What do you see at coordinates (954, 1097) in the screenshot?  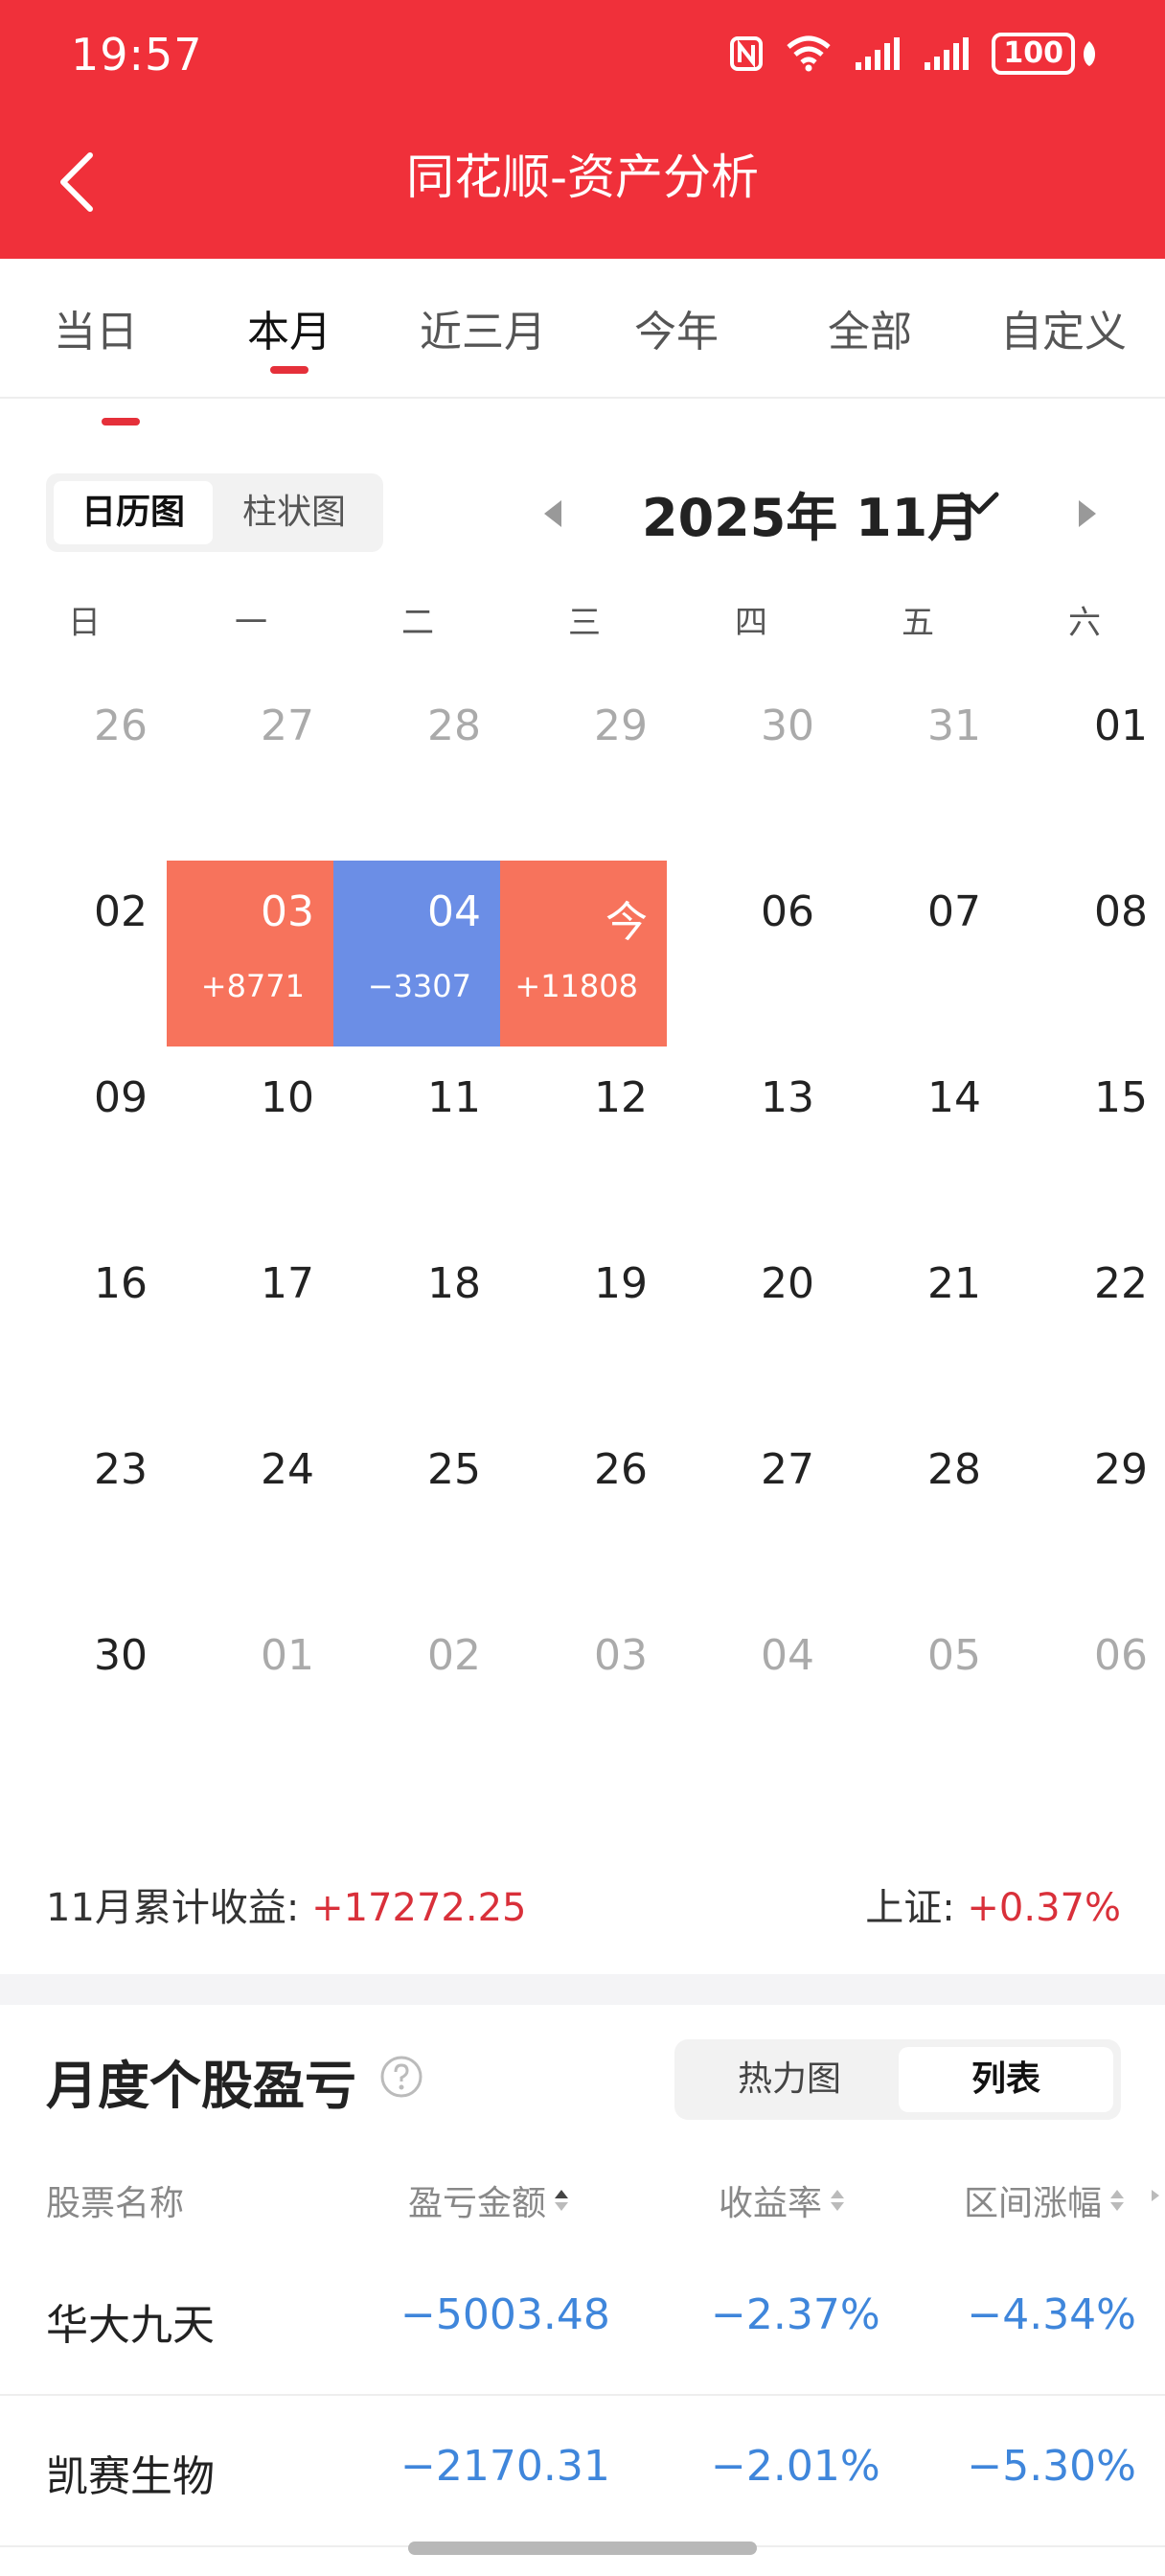 I see `day-number: 14` at bounding box center [954, 1097].